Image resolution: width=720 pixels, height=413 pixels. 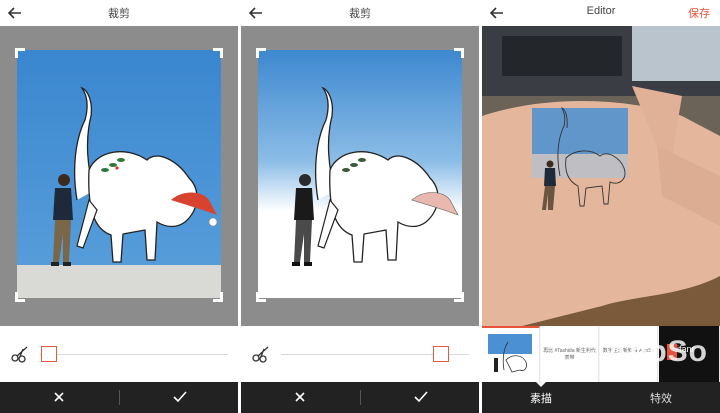 I want to click on top-bar: Editor 保存, so click(x=601, y=13).